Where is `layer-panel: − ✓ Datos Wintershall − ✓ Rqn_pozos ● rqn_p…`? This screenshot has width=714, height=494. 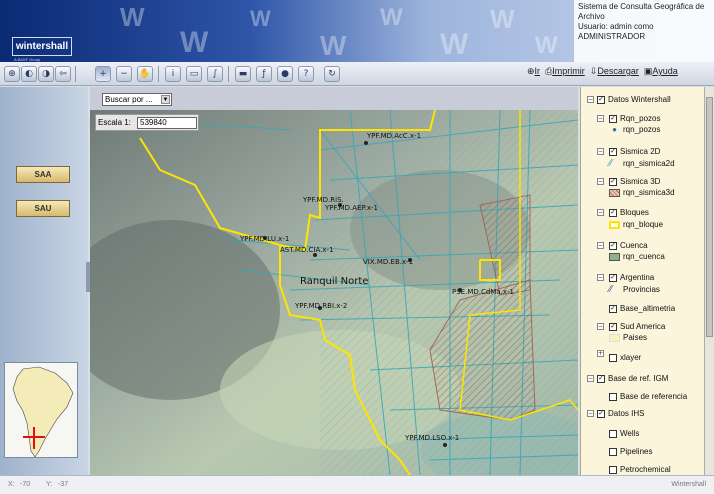
layer-panel: − ✓ Datos Wintershall − ✓ Rqn_pozos ● rqn_p… is located at coordinates (647, 281).